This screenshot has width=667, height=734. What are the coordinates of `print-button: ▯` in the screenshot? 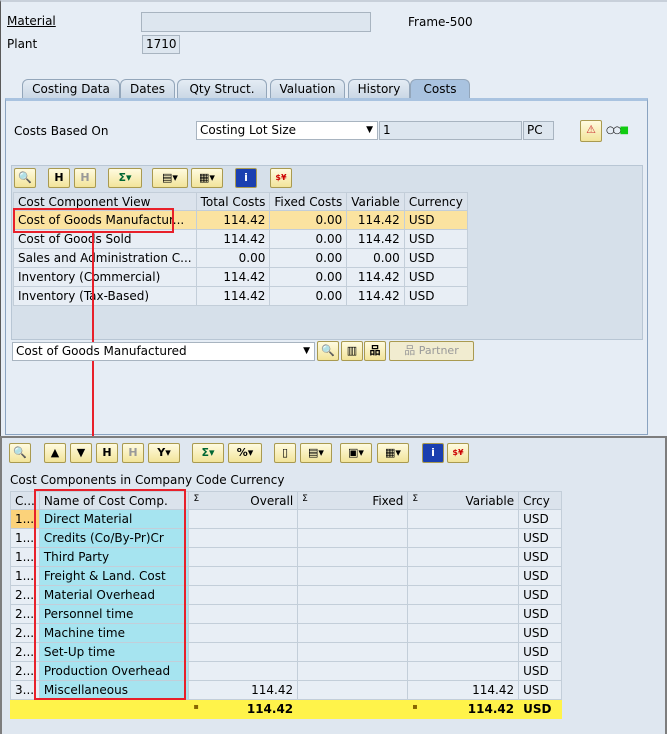 It's located at (285, 453).